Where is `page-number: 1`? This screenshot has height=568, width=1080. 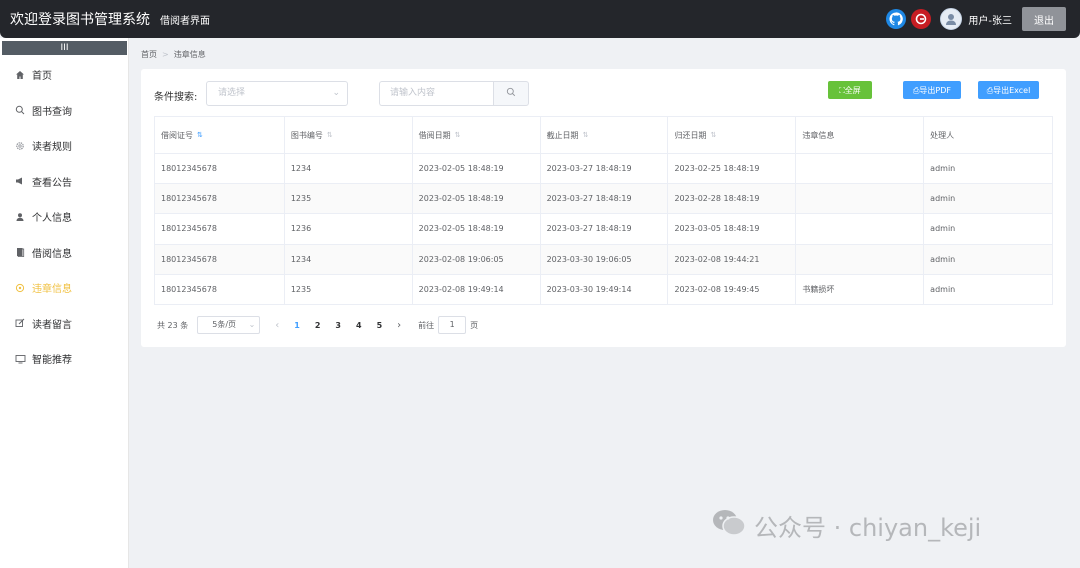 page-number: 1 is located at coordinates (297, 325).